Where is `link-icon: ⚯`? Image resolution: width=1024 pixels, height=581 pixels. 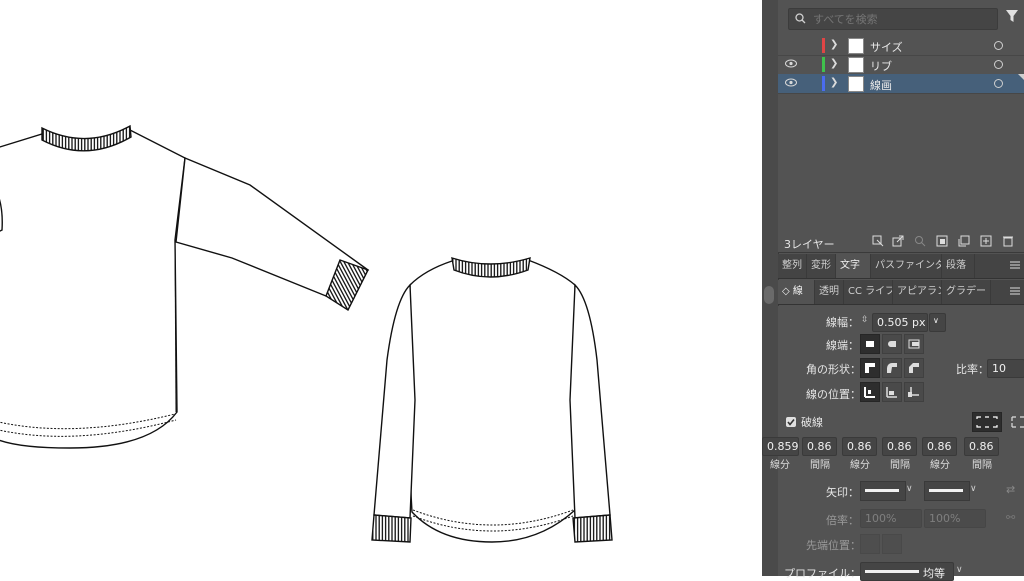
link-icon: ⚯ is located at coordinates (1010, 517).